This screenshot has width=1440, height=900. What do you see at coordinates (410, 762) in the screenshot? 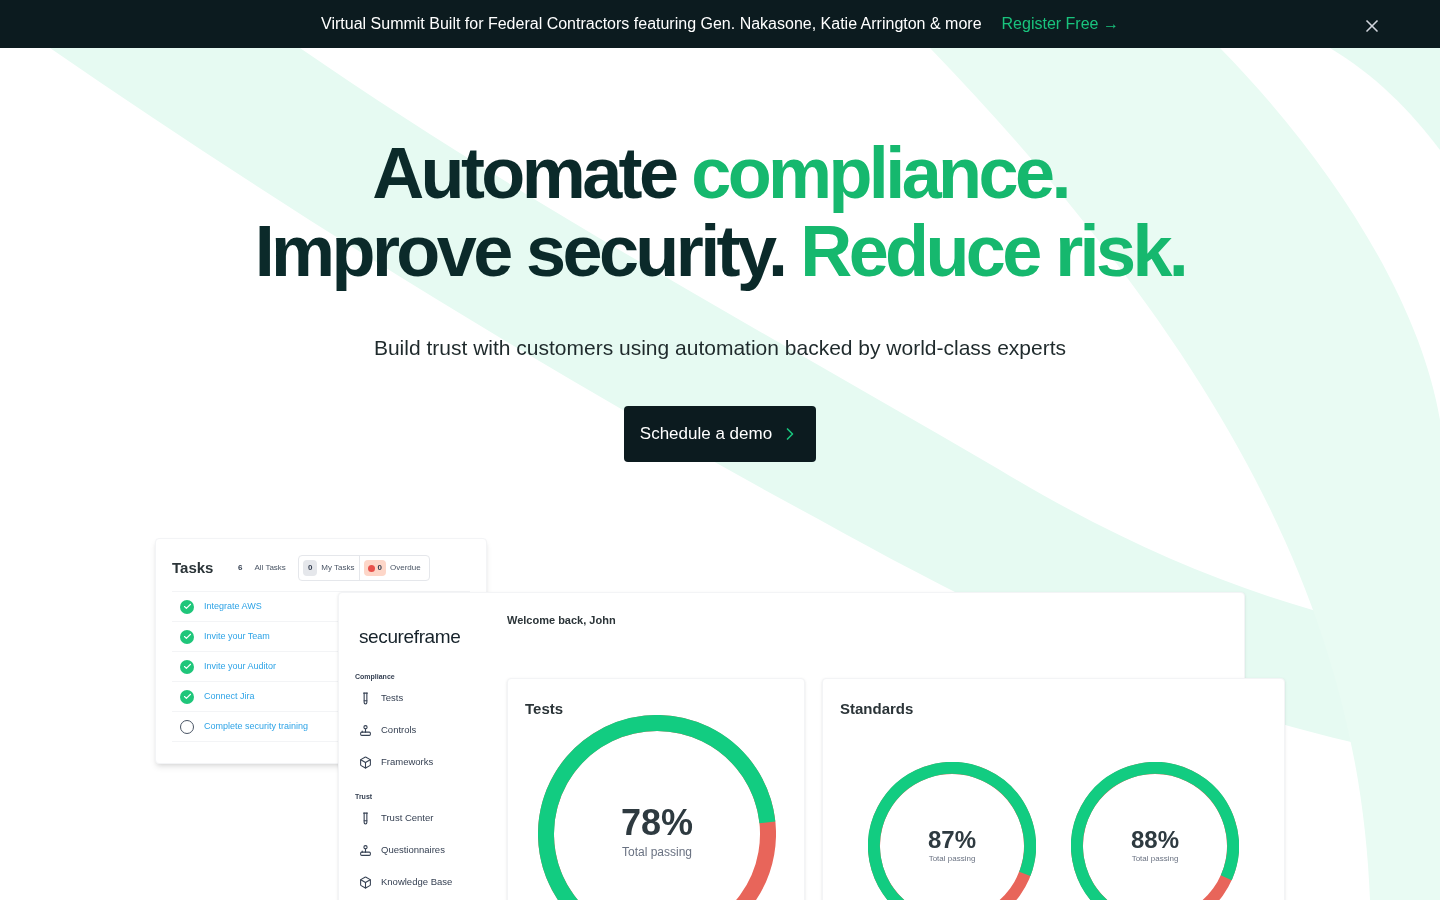
I see `sidebar-item: Frameworks` at bounding box center [410, 762].